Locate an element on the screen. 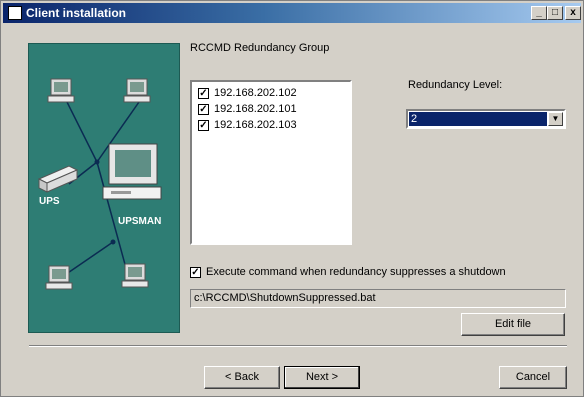  ups-label: UPS is located at coordinates (49, 201).